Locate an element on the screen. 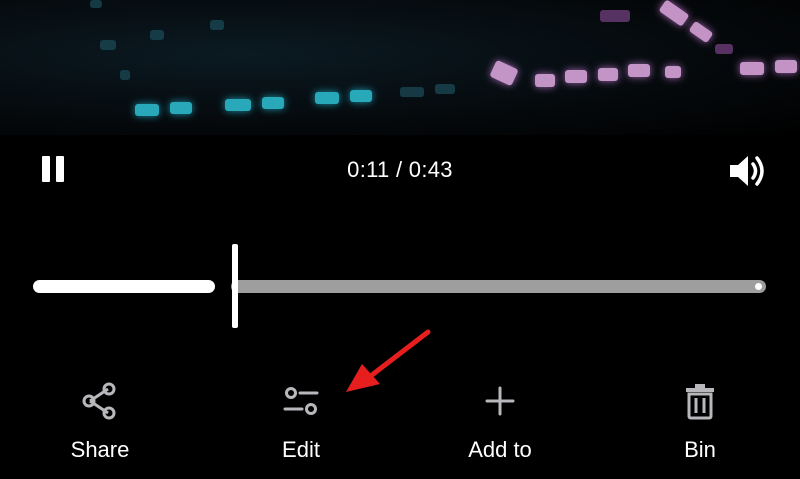  seek-bar is located at coordinates (399, 286).